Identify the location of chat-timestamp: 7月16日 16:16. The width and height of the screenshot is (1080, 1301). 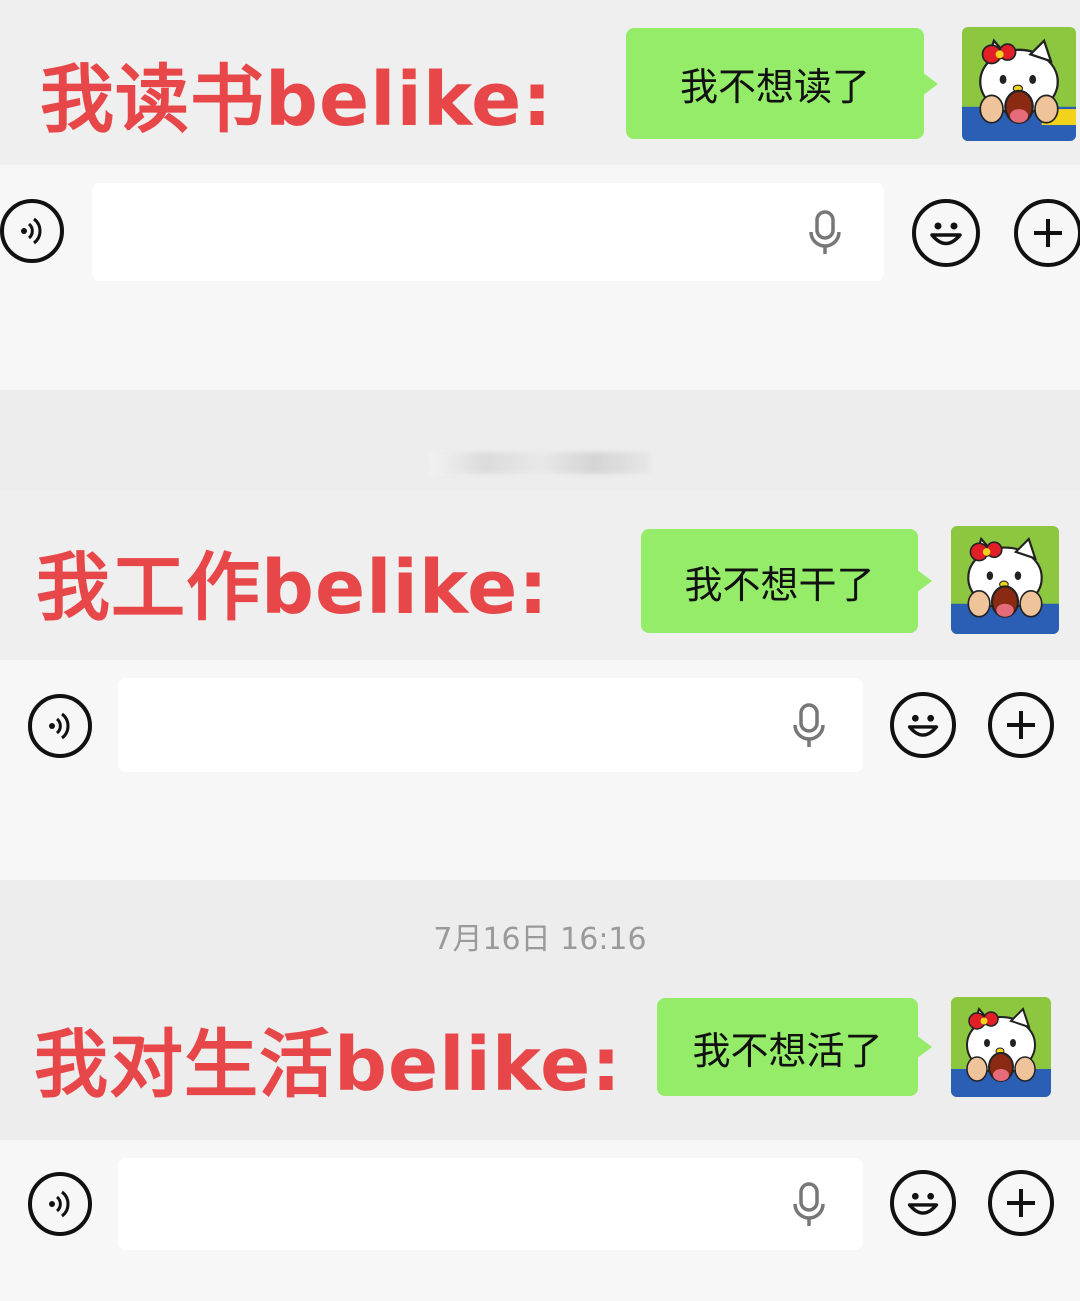
(540, 939).